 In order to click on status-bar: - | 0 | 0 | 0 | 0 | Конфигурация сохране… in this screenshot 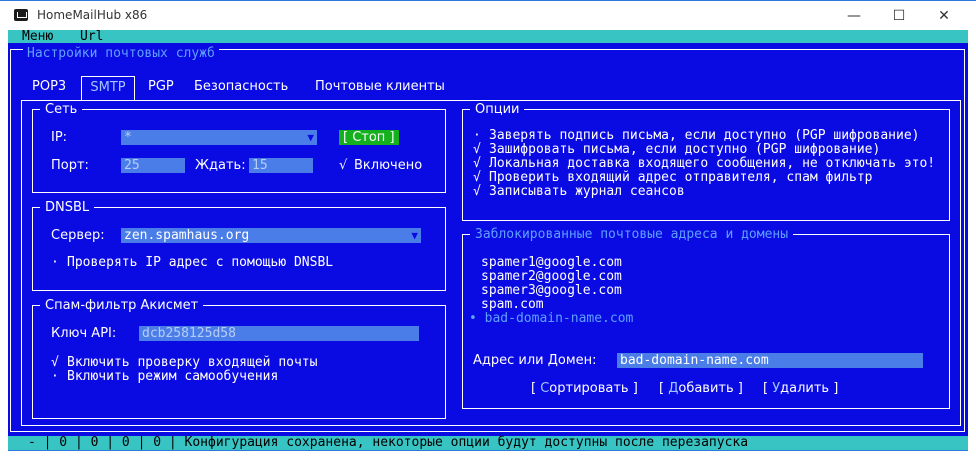, I will do `click(488, 443)`.